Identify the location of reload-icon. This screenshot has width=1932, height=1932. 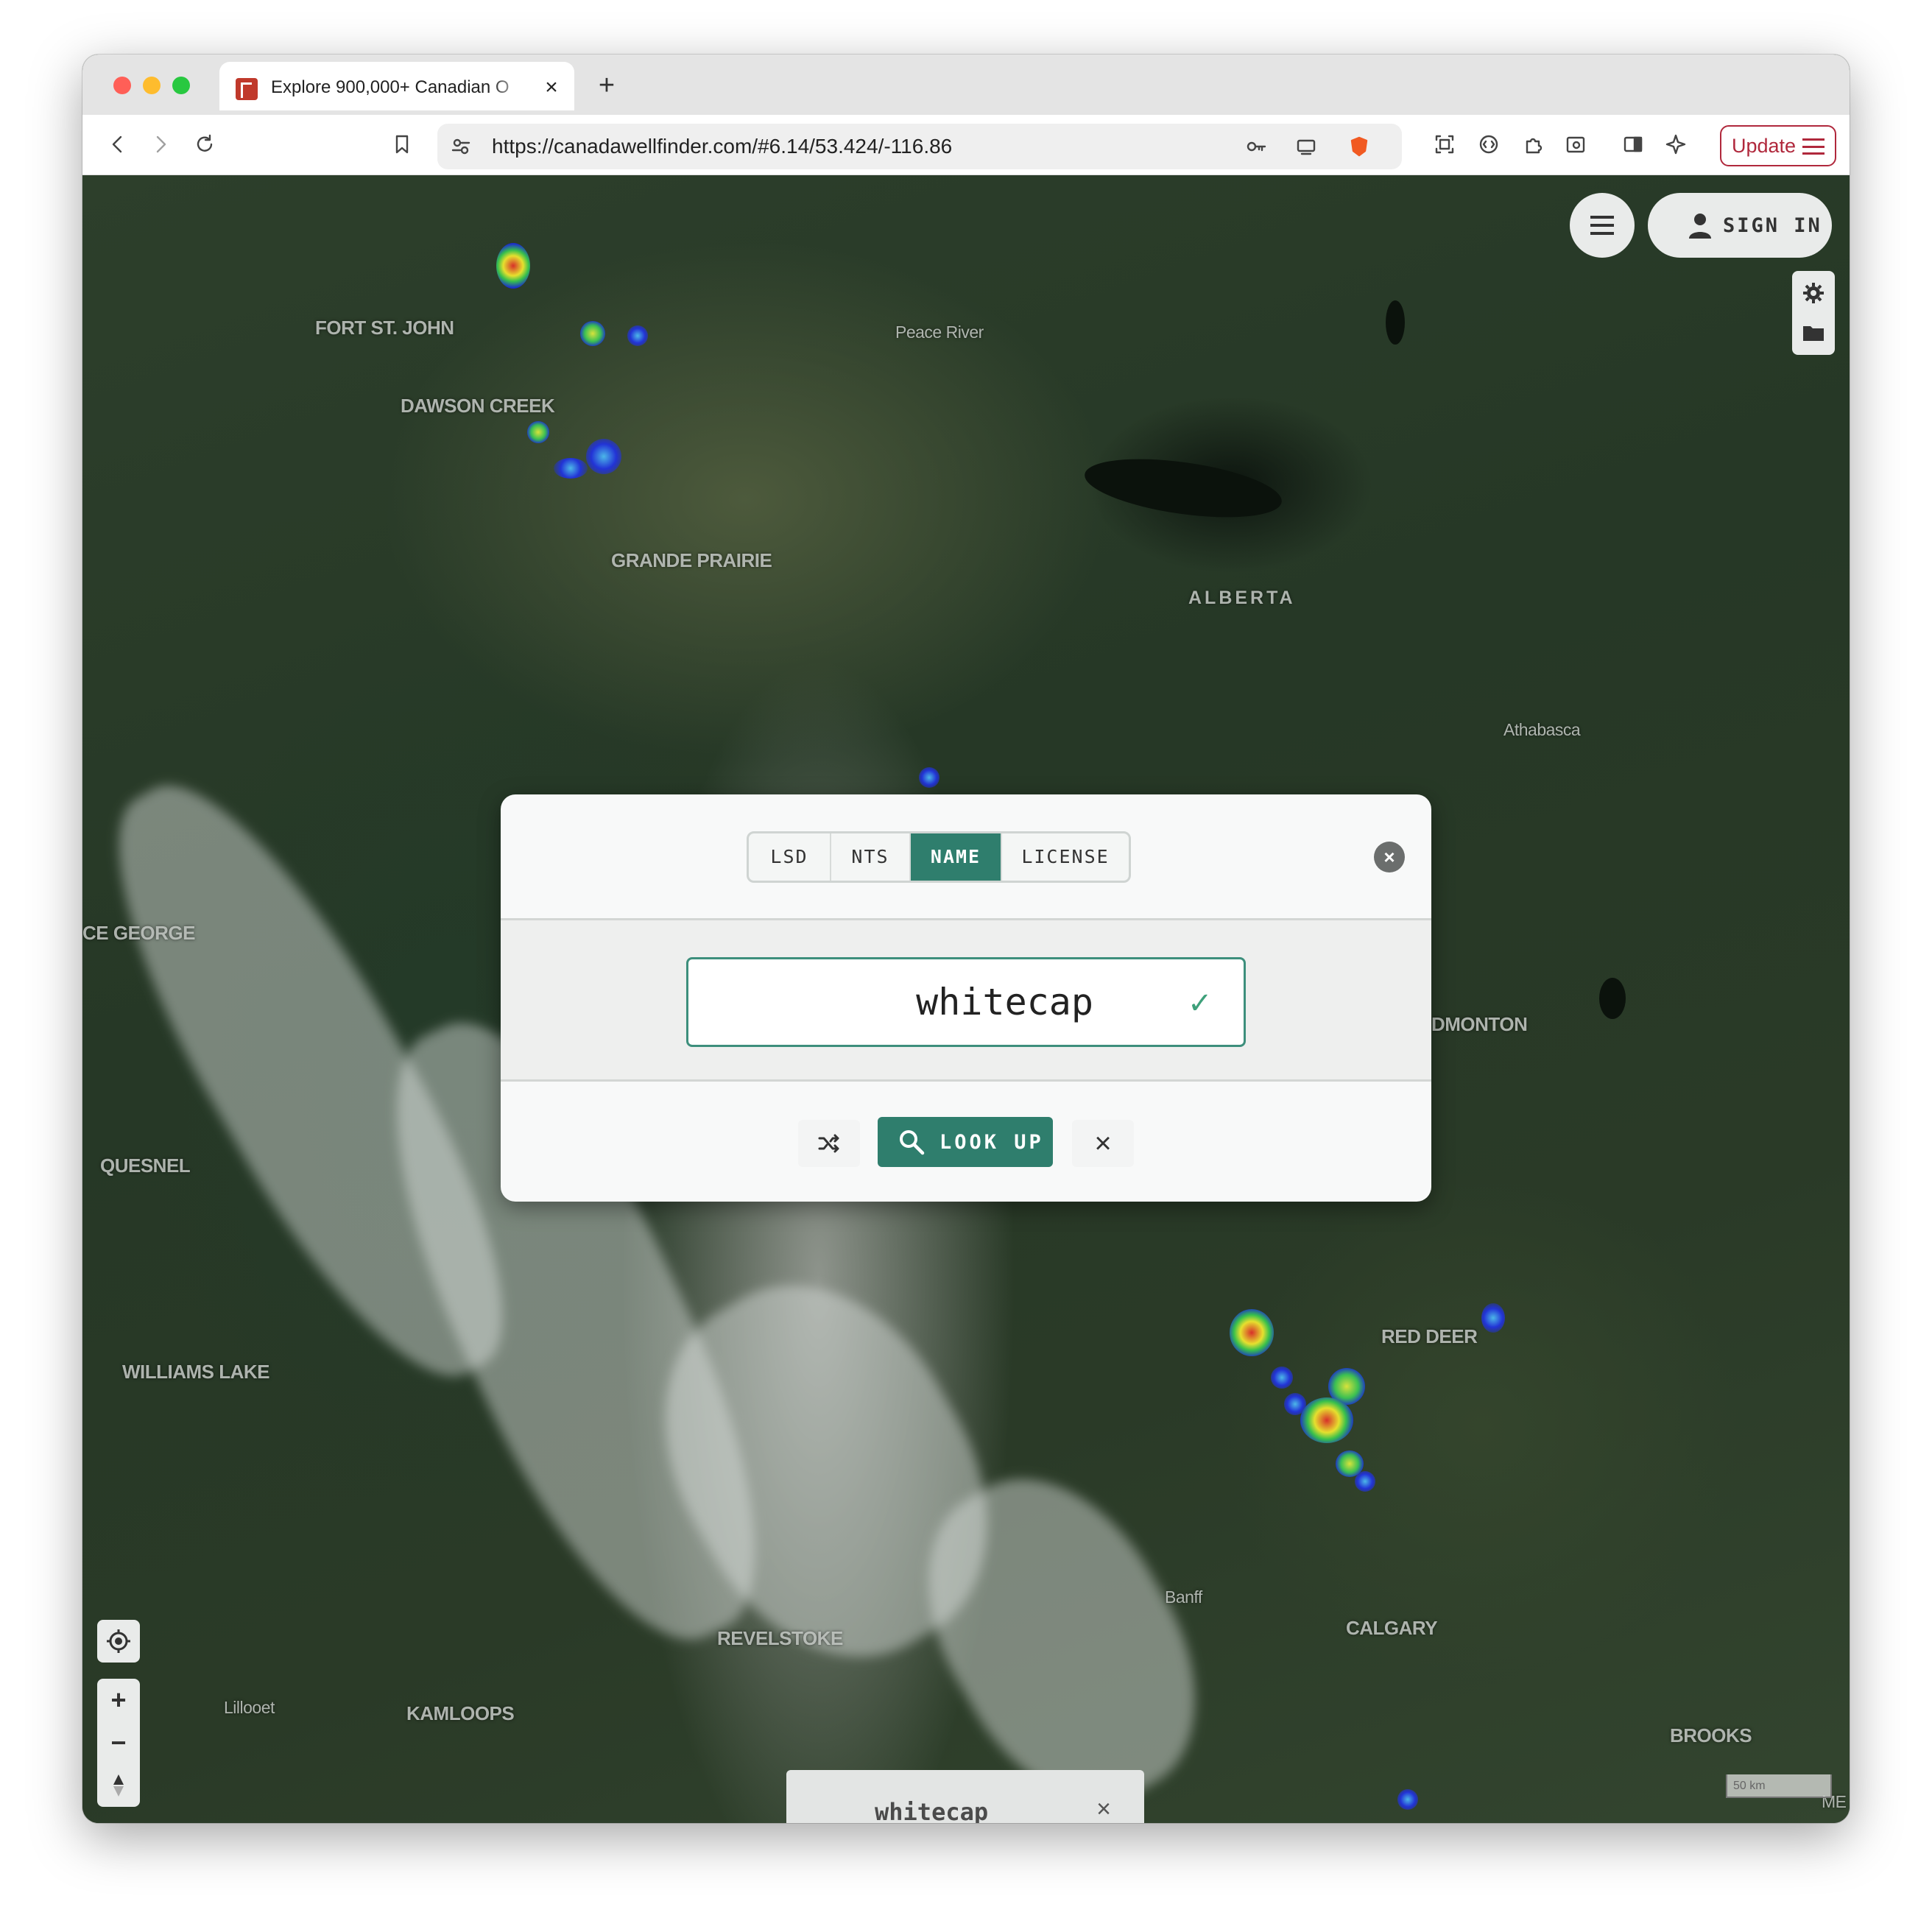
(204, 144).